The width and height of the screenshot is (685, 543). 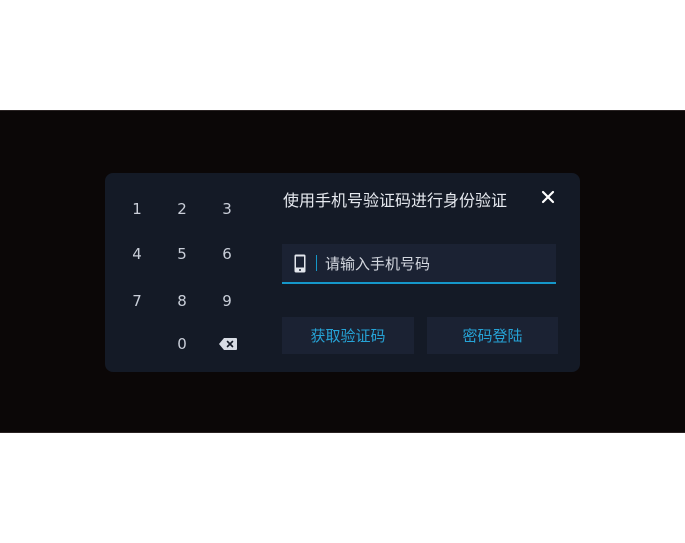 What do you see at coordinates (300, 263) in the screenshot?
I see `mobile-phone-icon` at bounding box center [300, 263].